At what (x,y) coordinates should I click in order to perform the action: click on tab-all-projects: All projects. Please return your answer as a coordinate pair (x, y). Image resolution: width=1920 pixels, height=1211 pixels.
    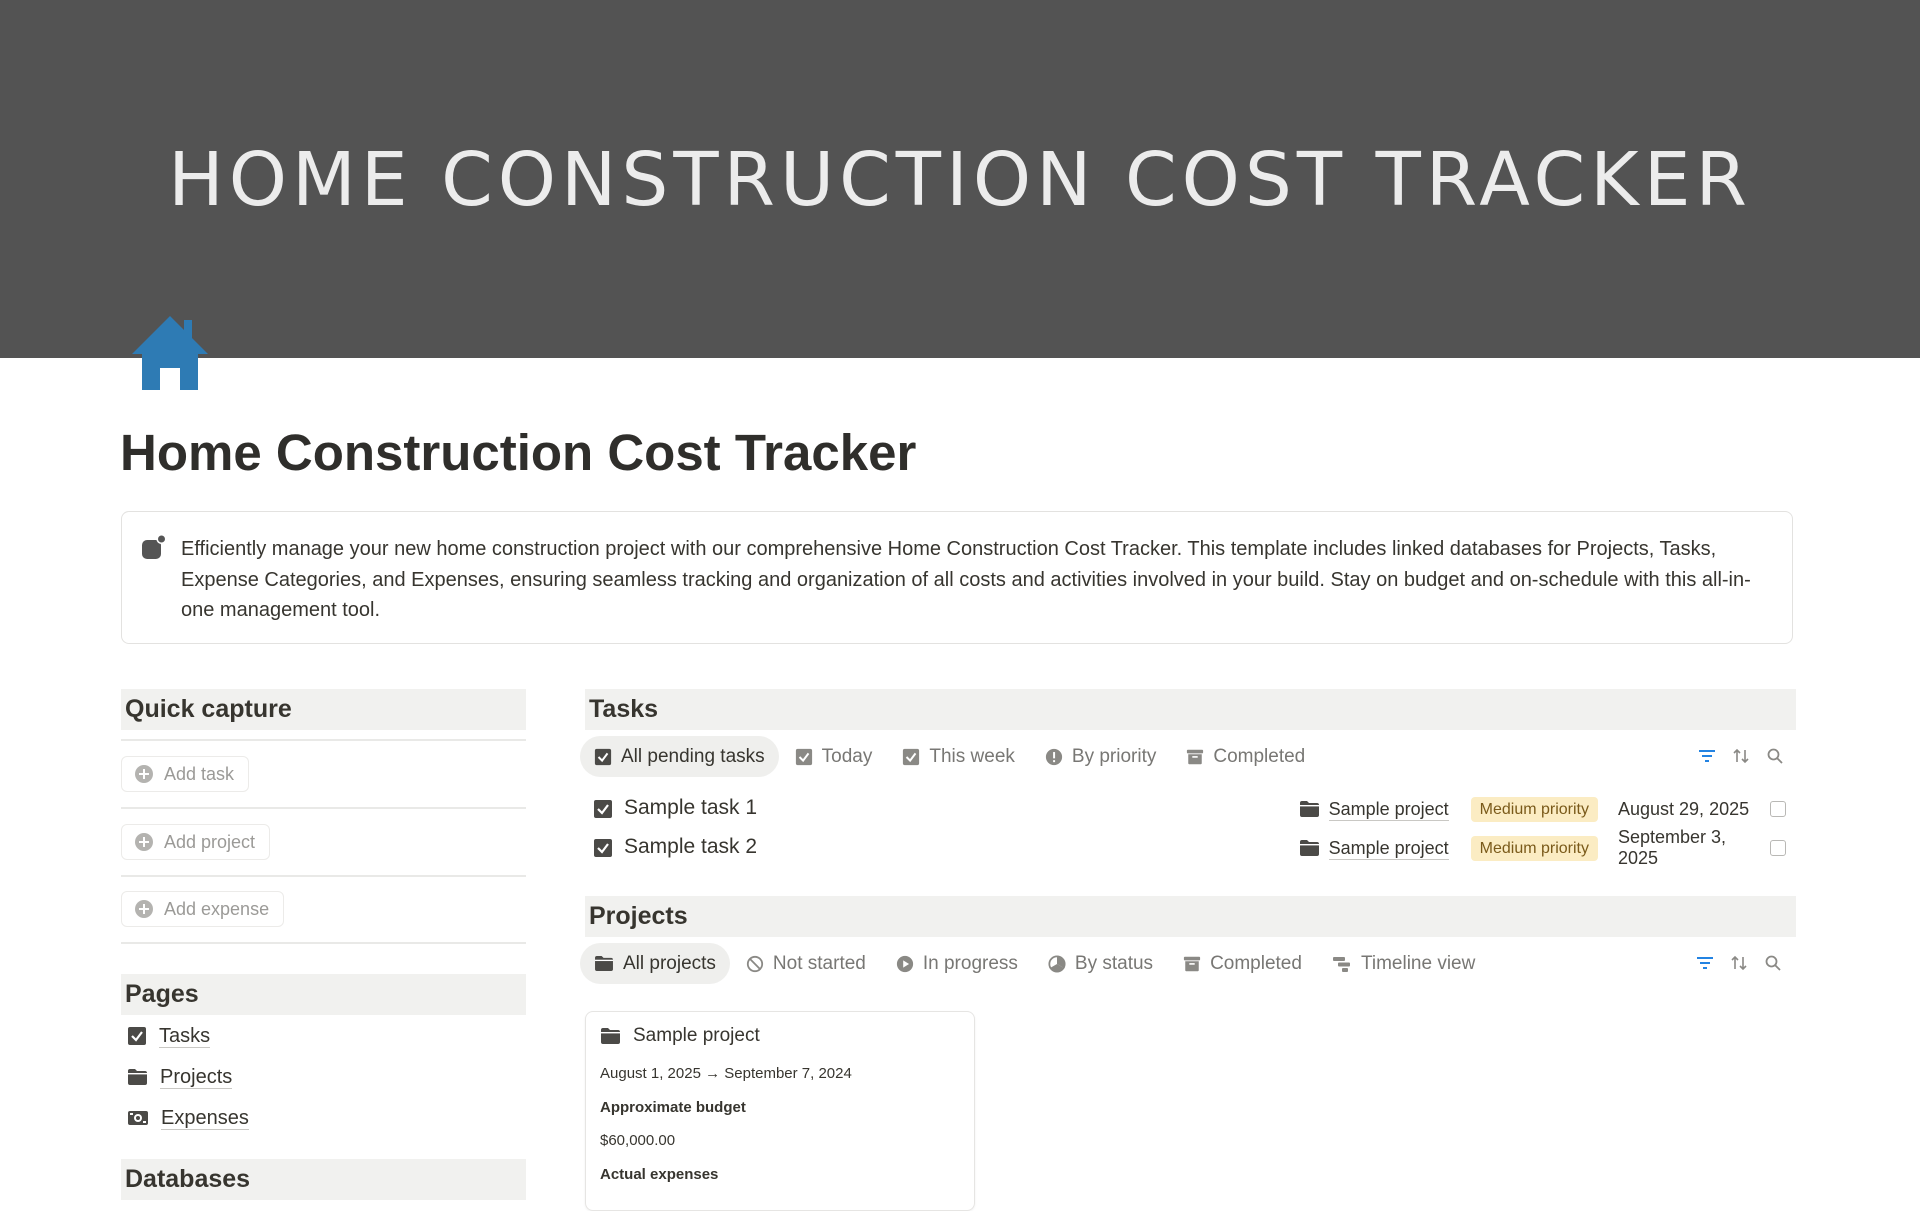
    Looking at the image, I should click on (655, 963).